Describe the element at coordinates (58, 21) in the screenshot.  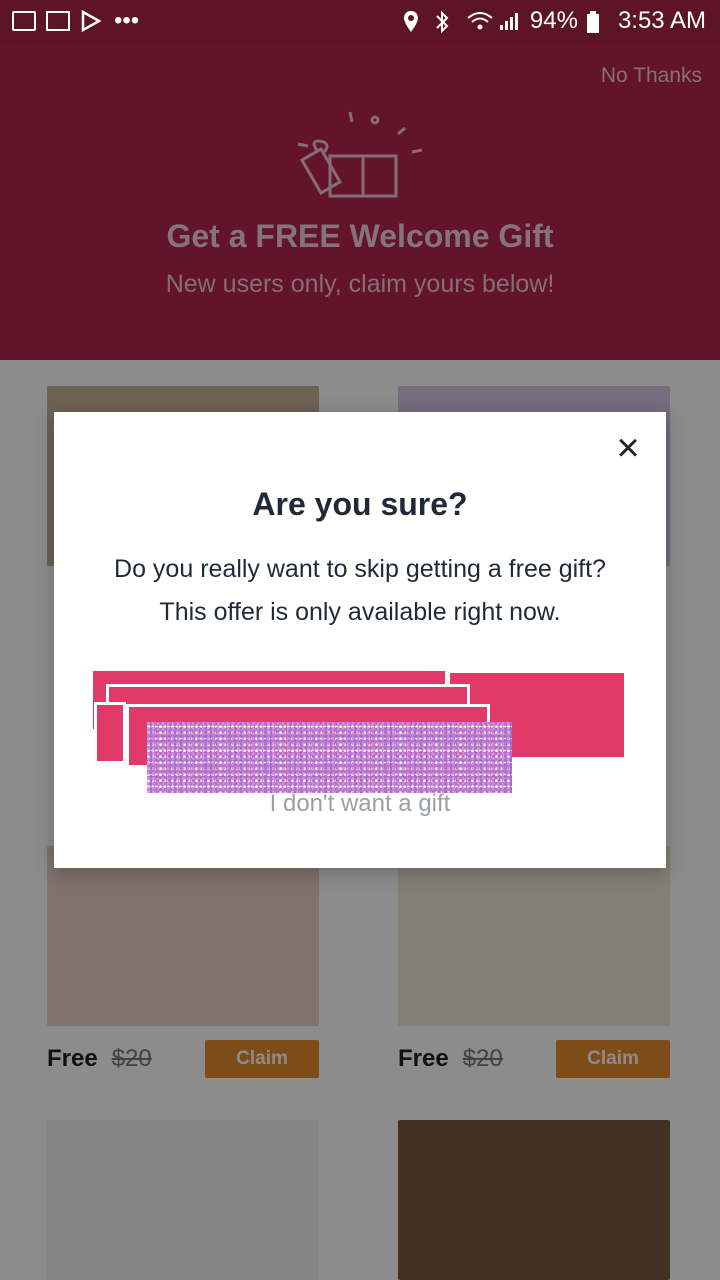
I see `gmail-notification-icon` at that location.